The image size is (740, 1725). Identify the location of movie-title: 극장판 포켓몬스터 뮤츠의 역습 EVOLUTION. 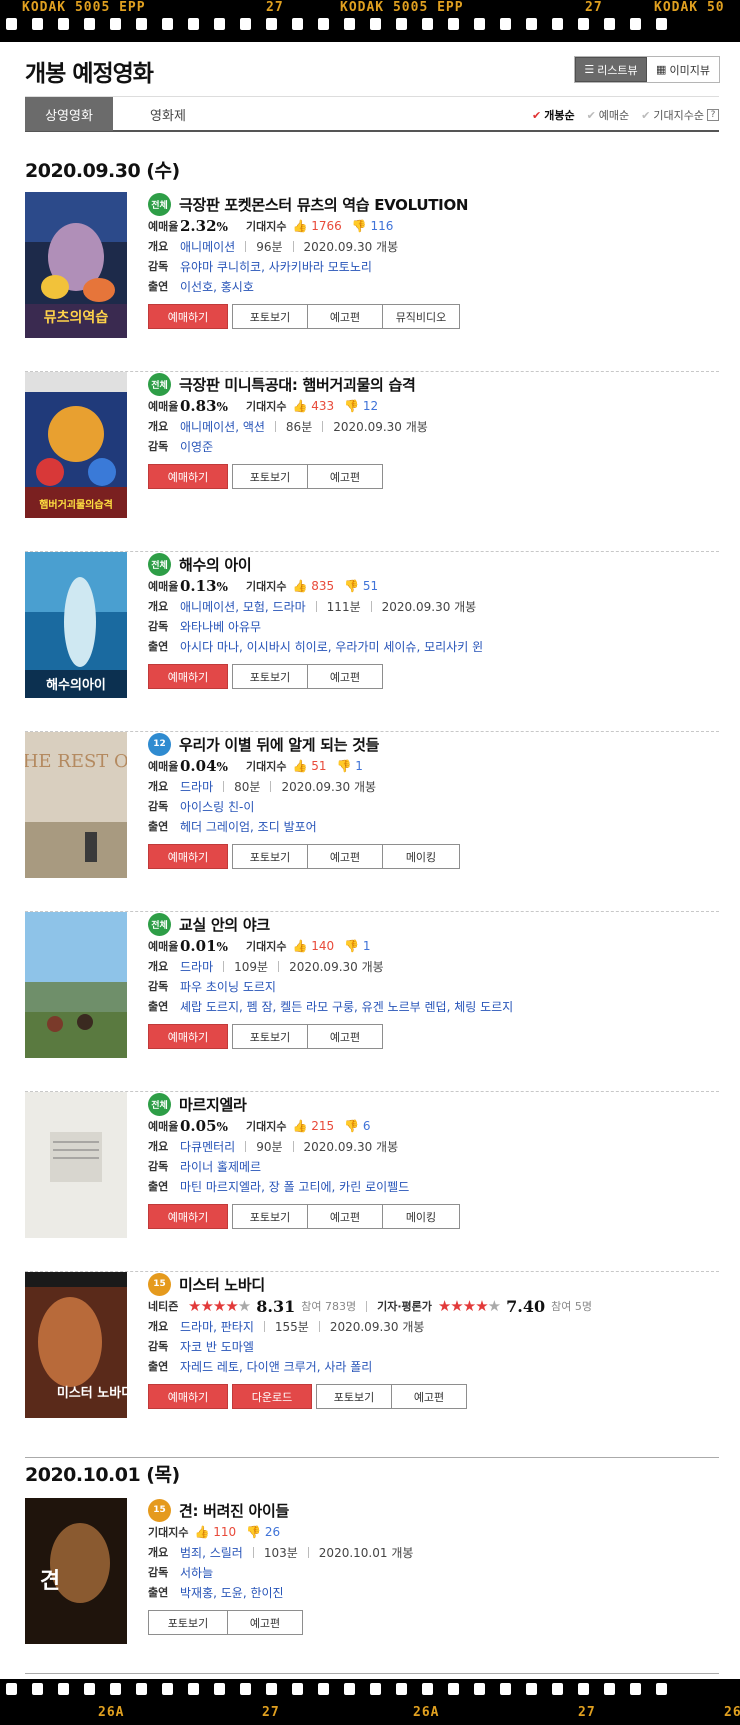
(323, 204).